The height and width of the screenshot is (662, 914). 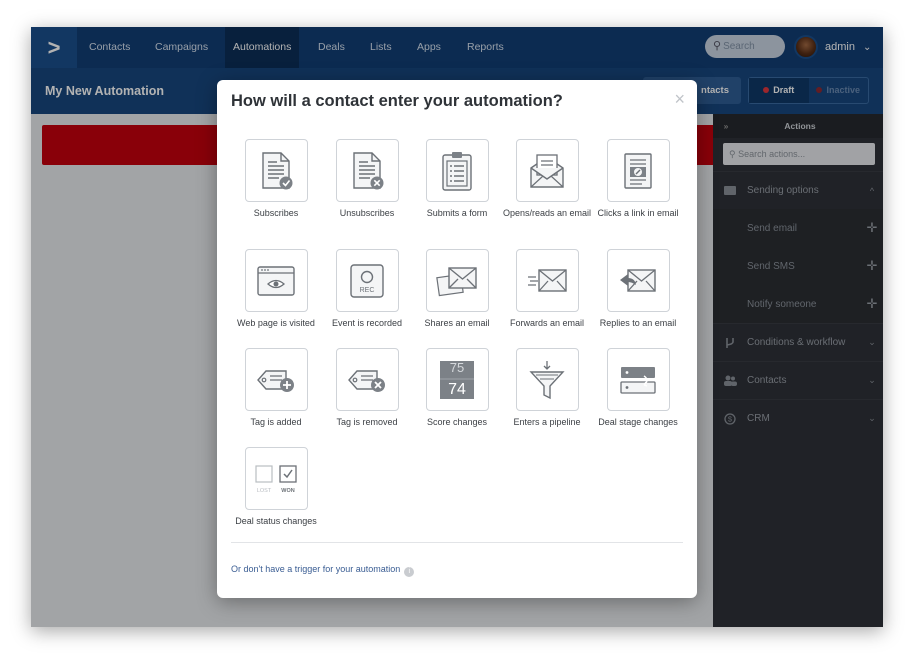 What do you see at coordinates (367, 323) in the screenshot?
I see `trigger-label: Event is recorded` at bounding box center [367, 323].